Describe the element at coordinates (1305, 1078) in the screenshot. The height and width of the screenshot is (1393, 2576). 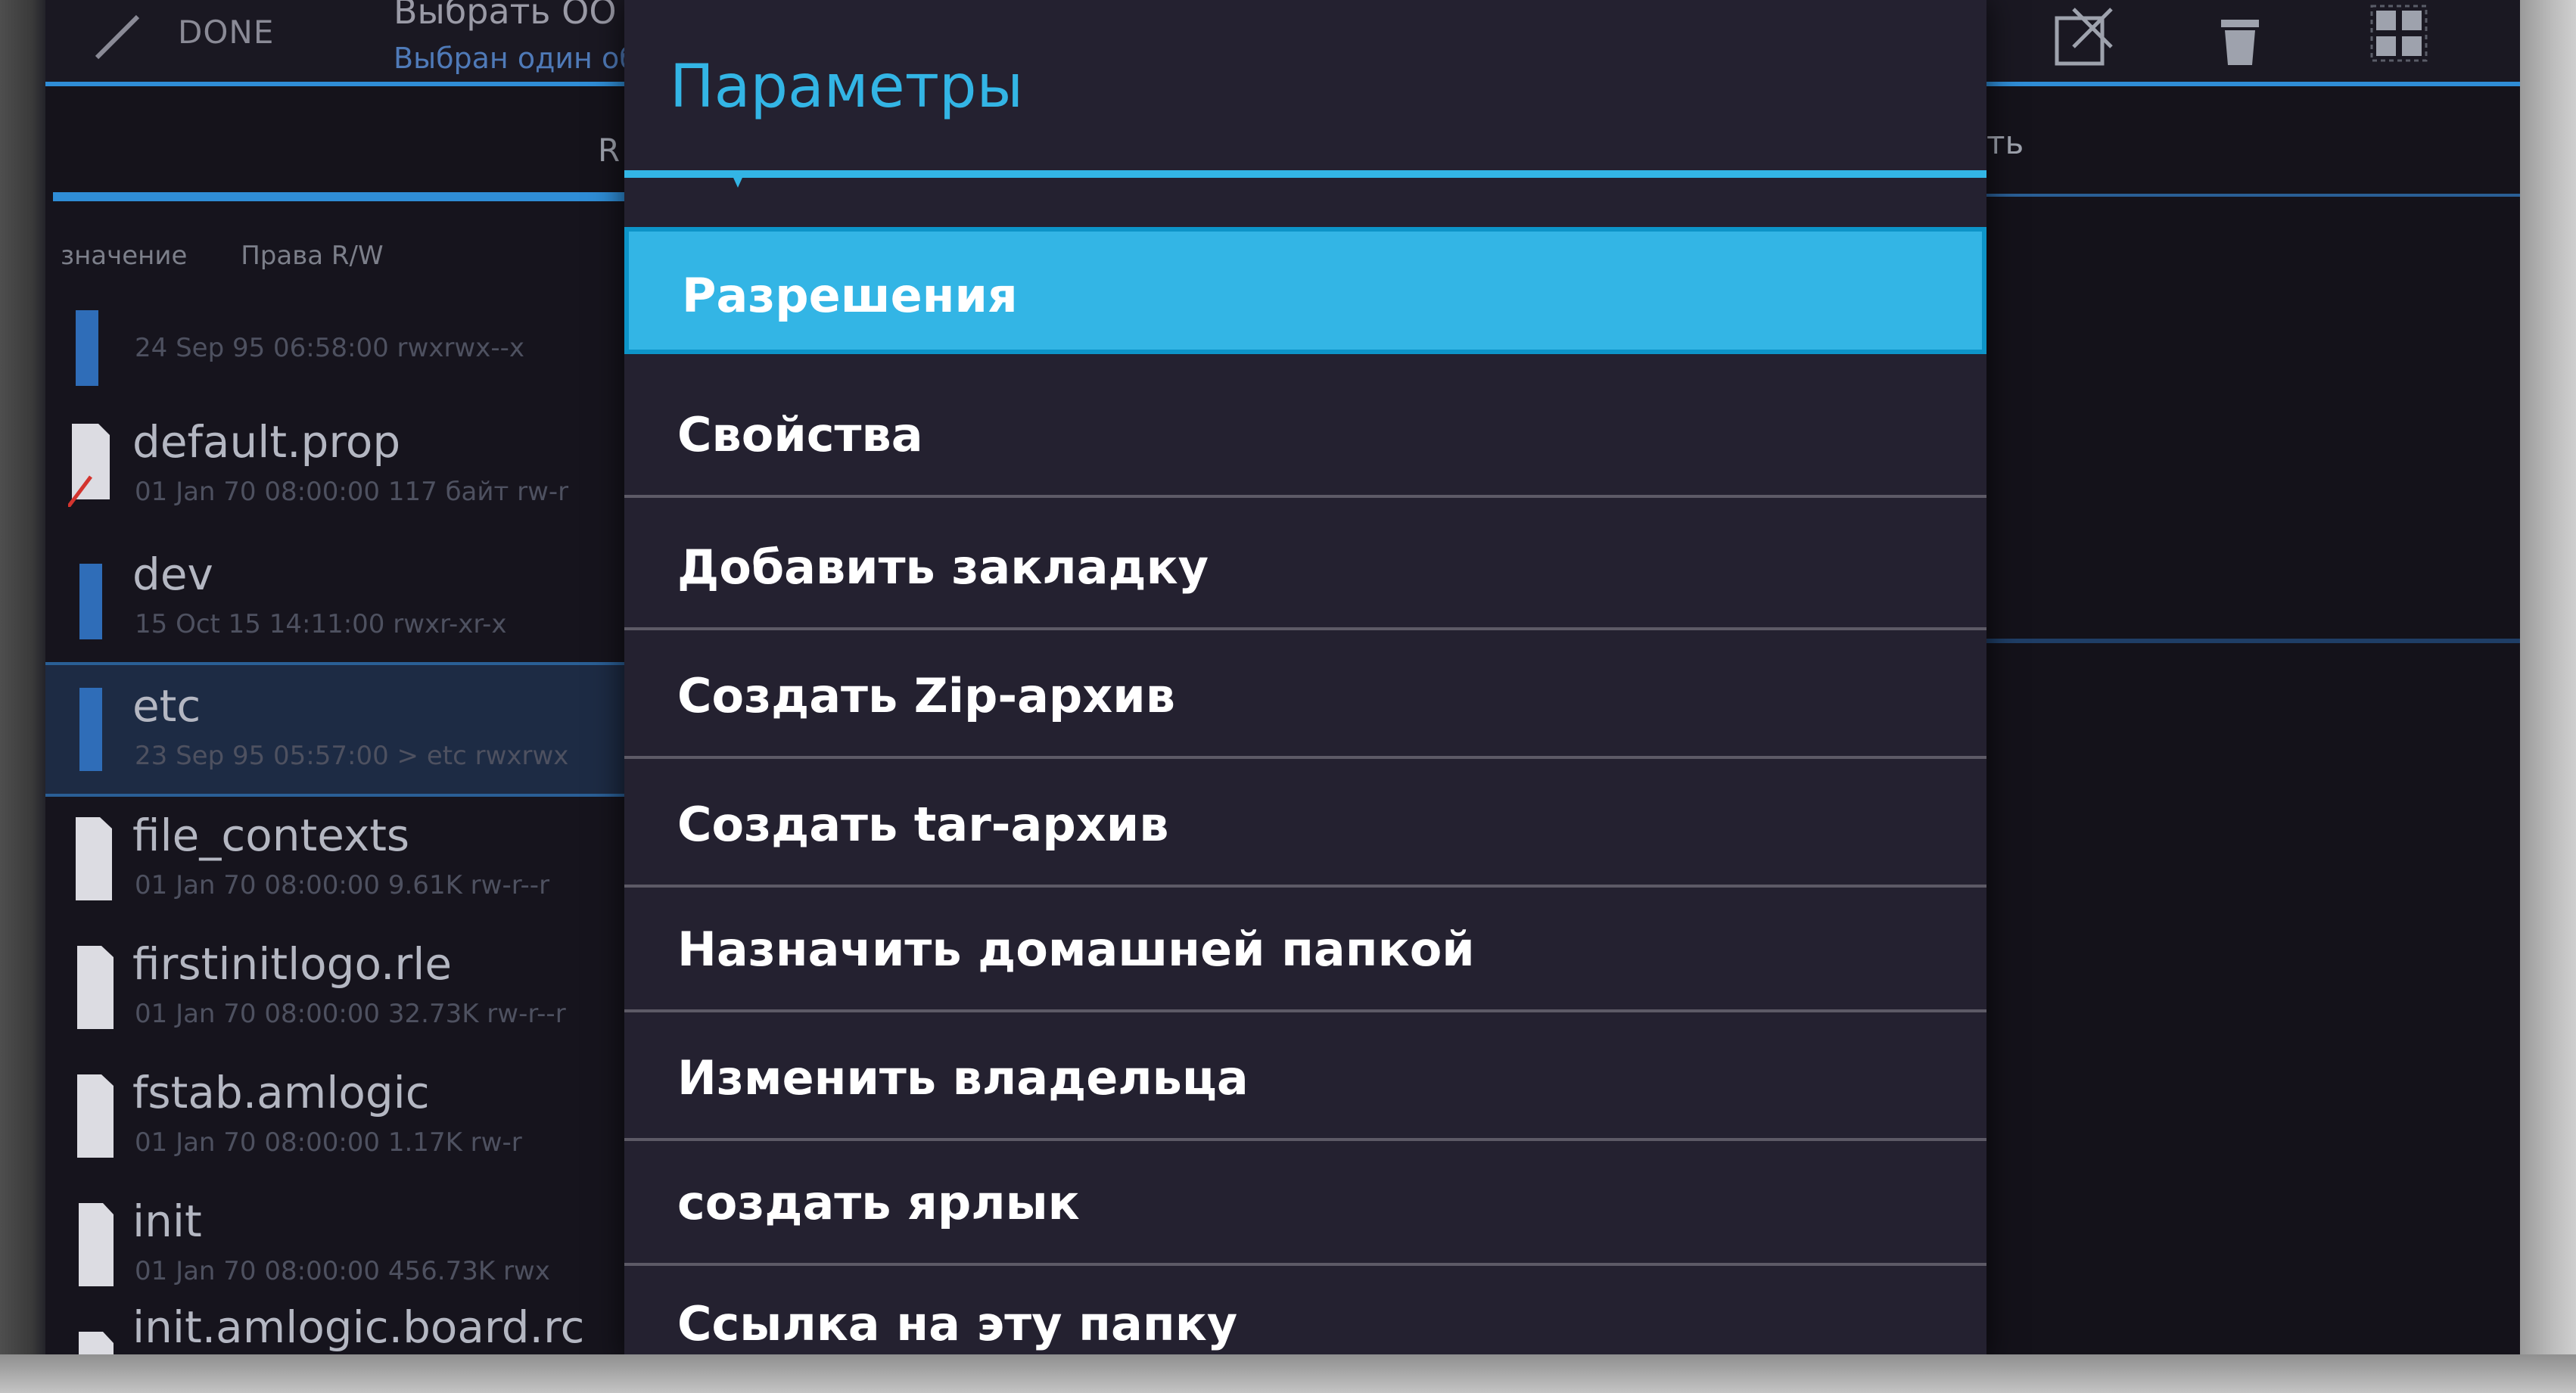
I see `menu-item-change-owner: Изменить владельца` at that location.